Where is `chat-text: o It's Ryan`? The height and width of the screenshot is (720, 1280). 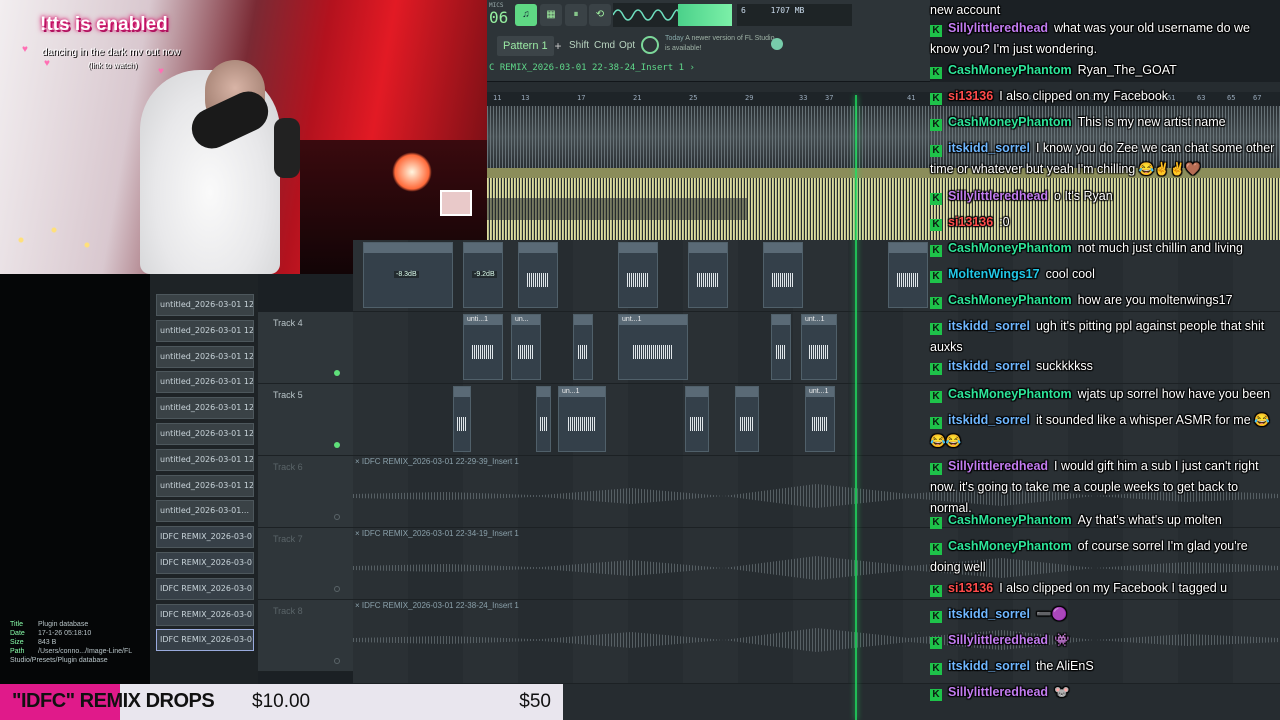 chat-text: o It's Ryan is located at coordinates (1083, 196).